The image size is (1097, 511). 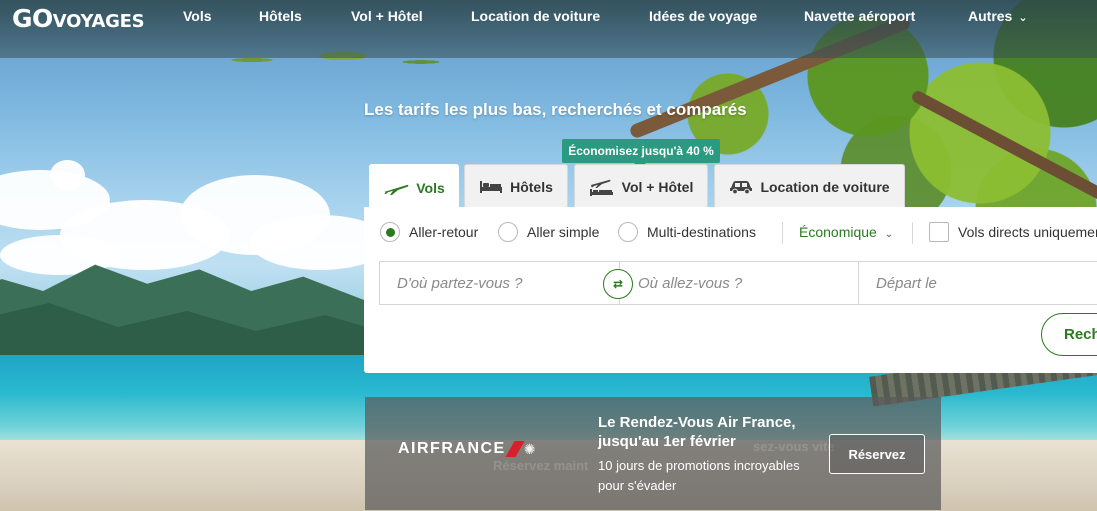 What do you see at coordinates (541, 465) in the screenshot?
I see `ghost-text: Réservez maint` at bounding box center [541, 465].